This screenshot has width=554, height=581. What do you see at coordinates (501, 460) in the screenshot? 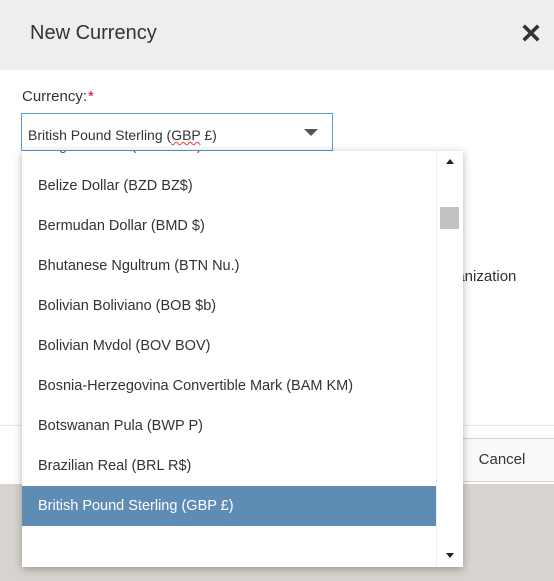
I see `cancel-button: Cancel` at bounding box center [501, 460].